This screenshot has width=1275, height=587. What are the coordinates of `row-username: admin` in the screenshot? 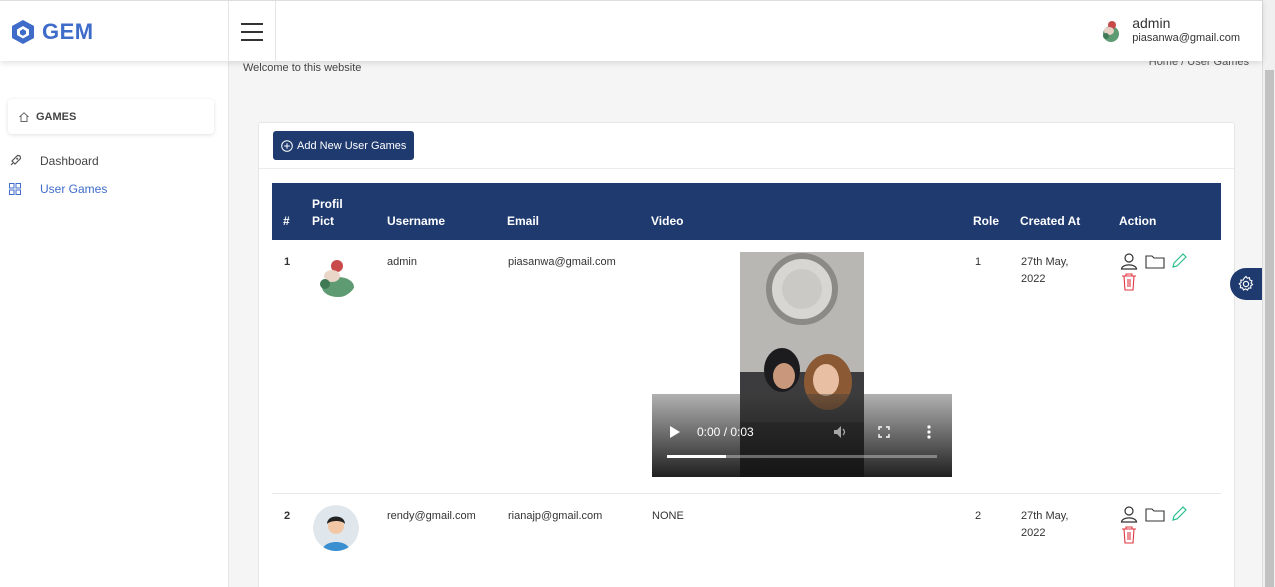 It's located at (402, 262).